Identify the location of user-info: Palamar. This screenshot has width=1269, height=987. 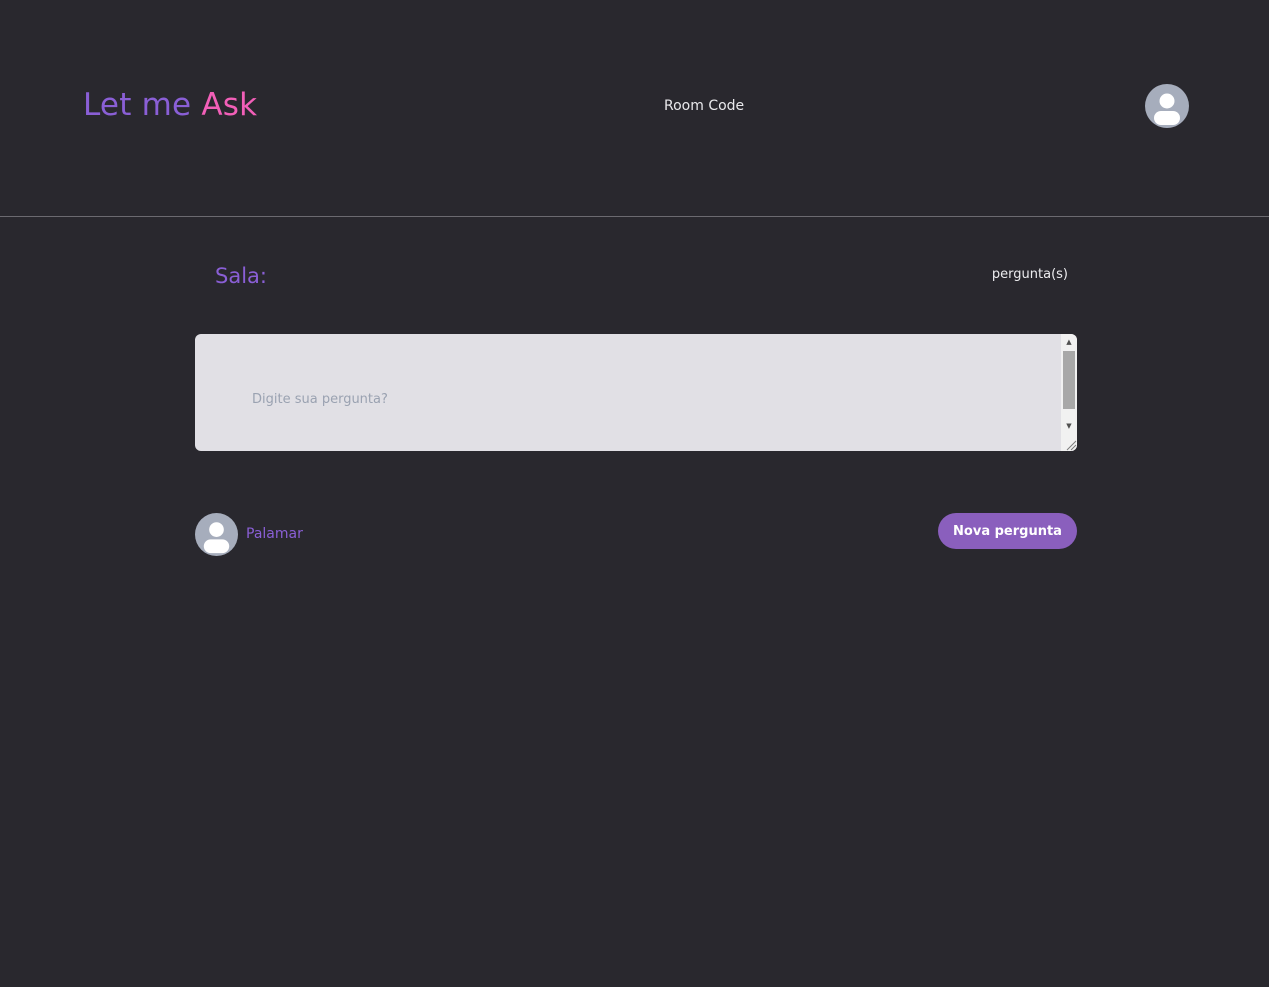
(249, 534).